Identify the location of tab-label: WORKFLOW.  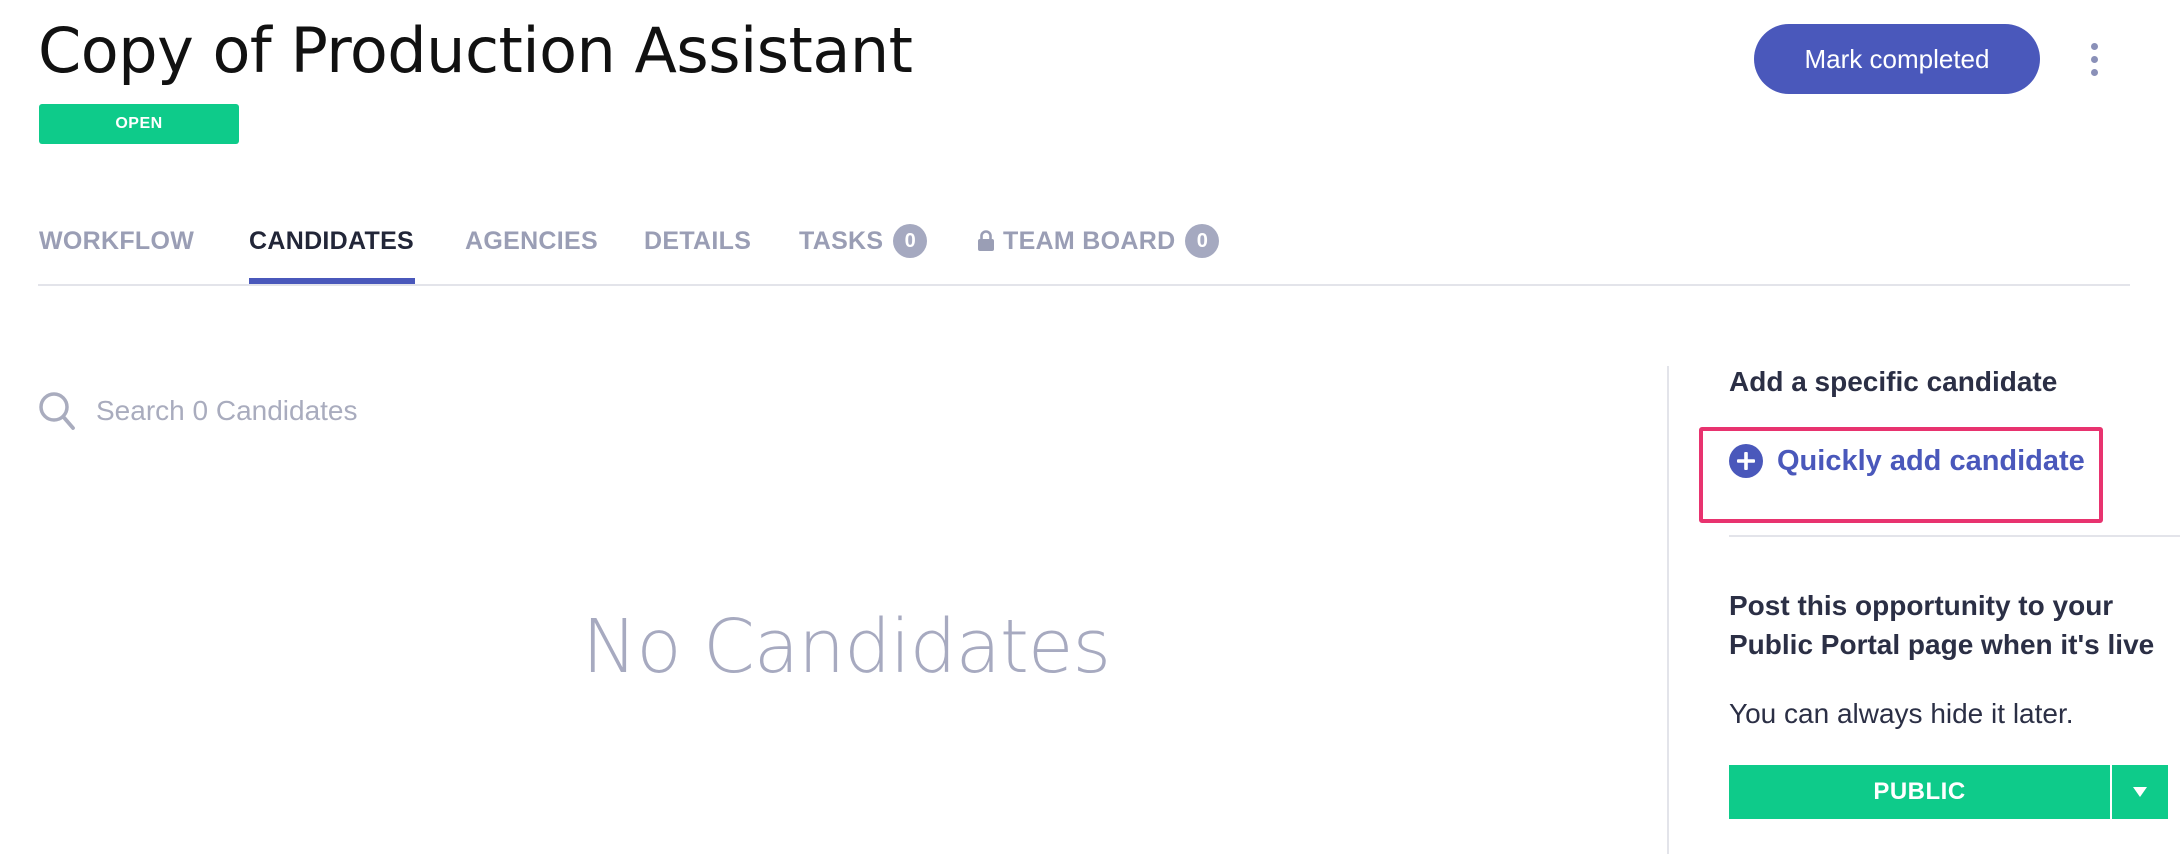
(117, 240).